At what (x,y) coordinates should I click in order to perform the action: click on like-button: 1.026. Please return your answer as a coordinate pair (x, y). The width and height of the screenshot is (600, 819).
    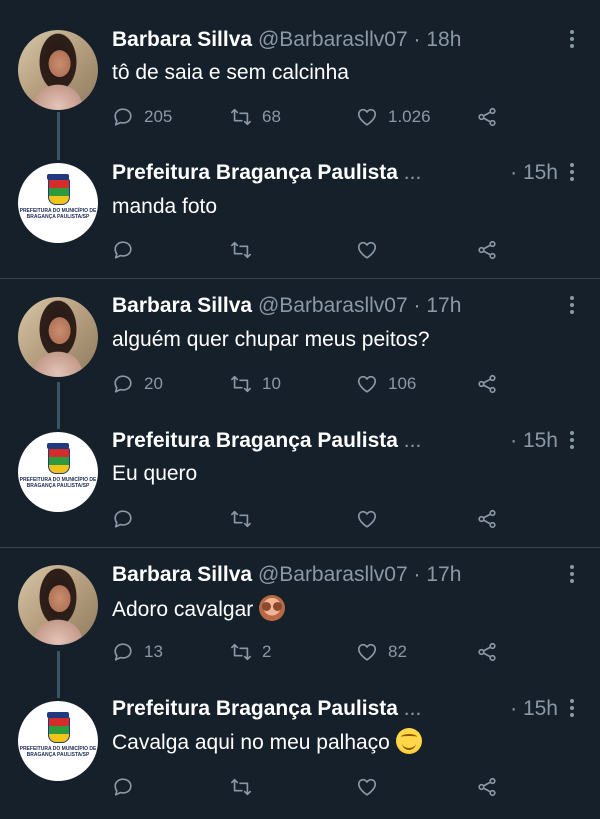
    Looking at the image, I should click on (393, 117).